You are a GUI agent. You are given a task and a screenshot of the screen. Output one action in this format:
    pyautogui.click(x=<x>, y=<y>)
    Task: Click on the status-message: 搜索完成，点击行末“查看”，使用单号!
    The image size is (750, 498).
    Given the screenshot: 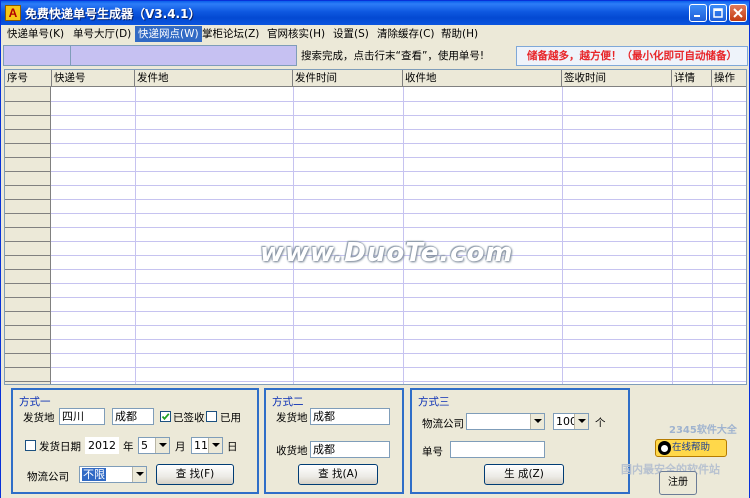 What is the action you would take?
    pyautogui.click(x=393, y=56)
    